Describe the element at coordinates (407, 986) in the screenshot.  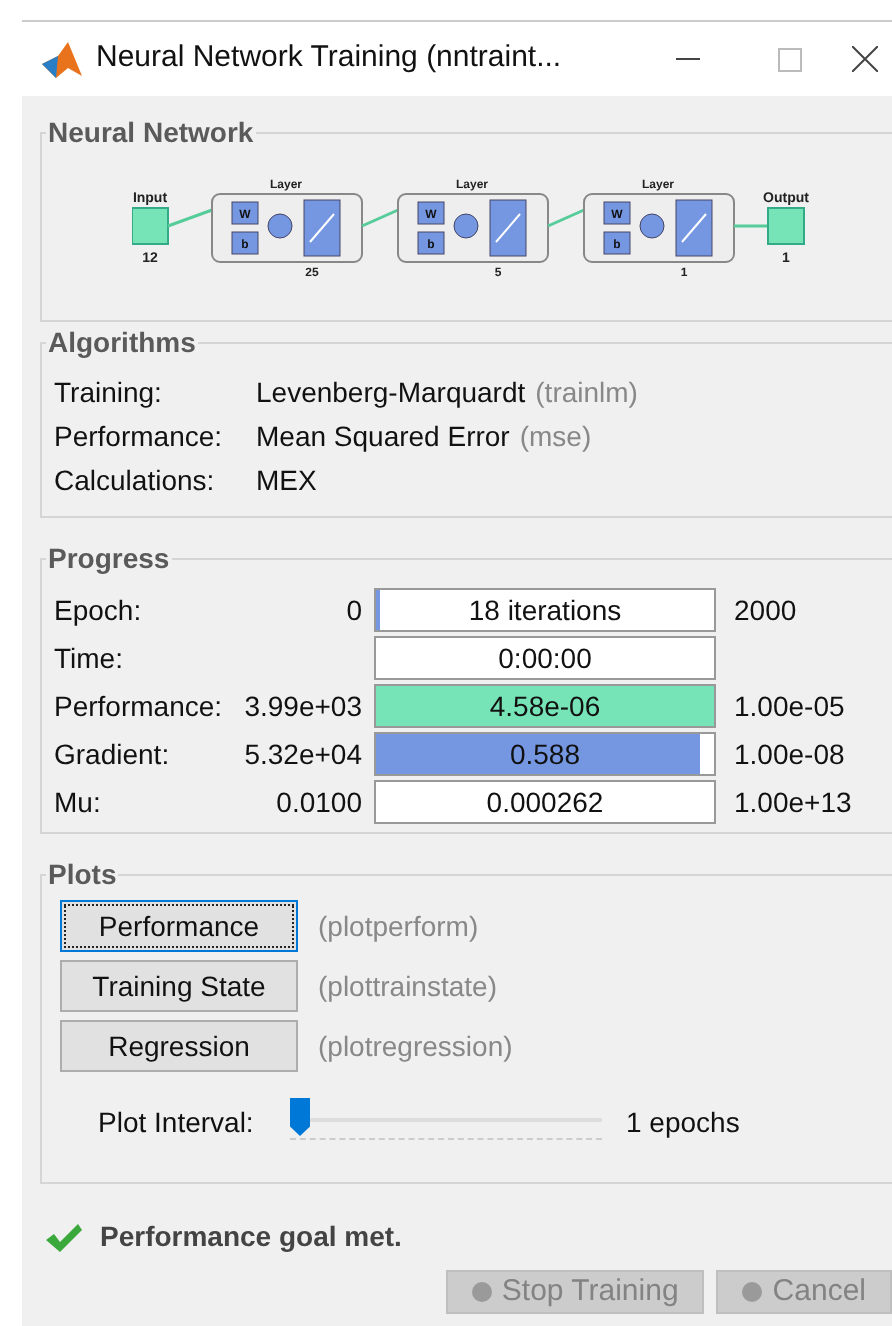
I see `function-name: (plottrainstate)` at that location.